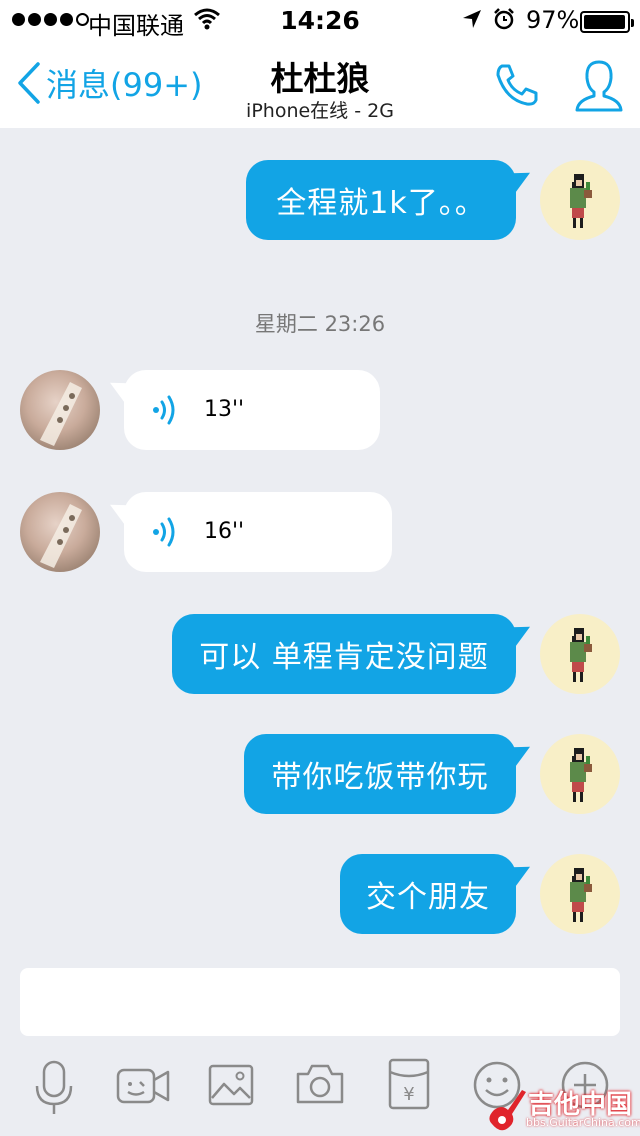 The height and width of the screenshot is (1136, 640). I want to click on image-icon, so click(231, 1085).